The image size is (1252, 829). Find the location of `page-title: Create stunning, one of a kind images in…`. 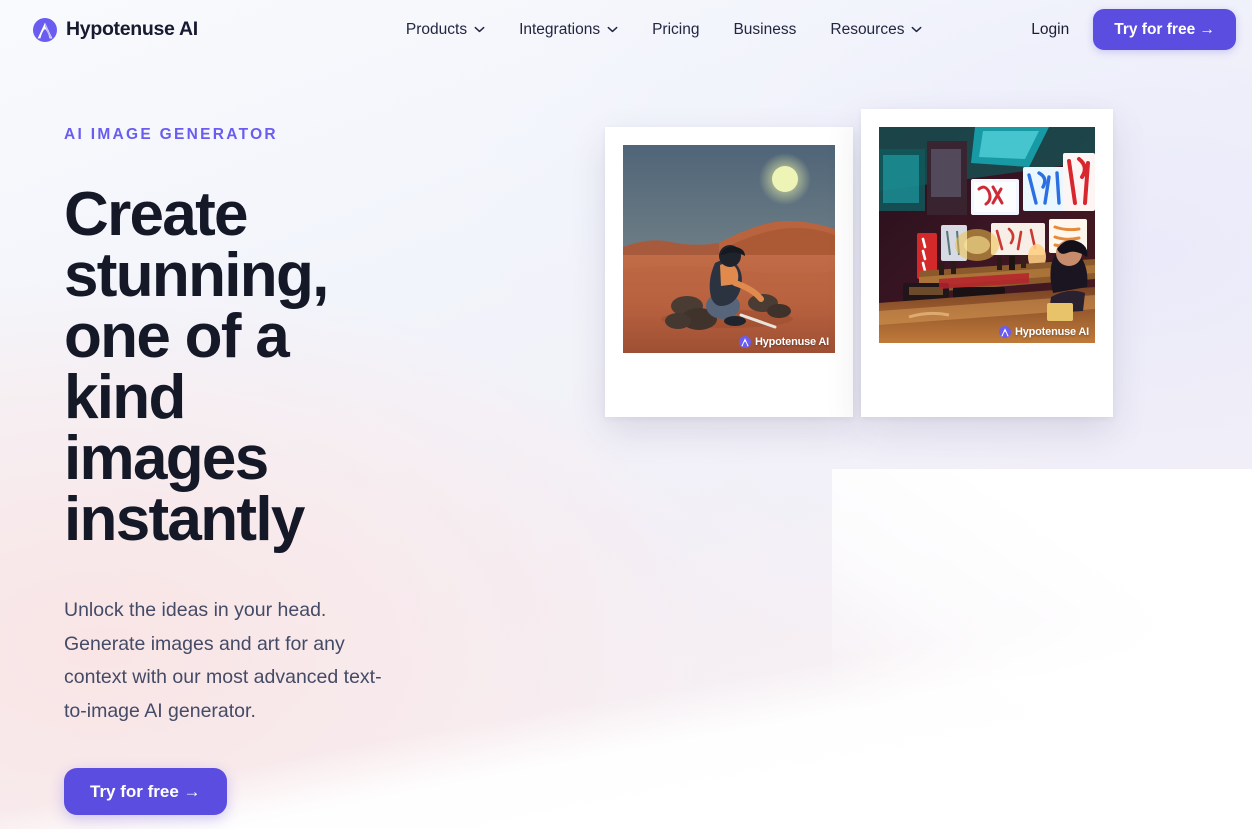

page-title: Create stunning, one of a kind images in… is located at coordinates (196, 367).